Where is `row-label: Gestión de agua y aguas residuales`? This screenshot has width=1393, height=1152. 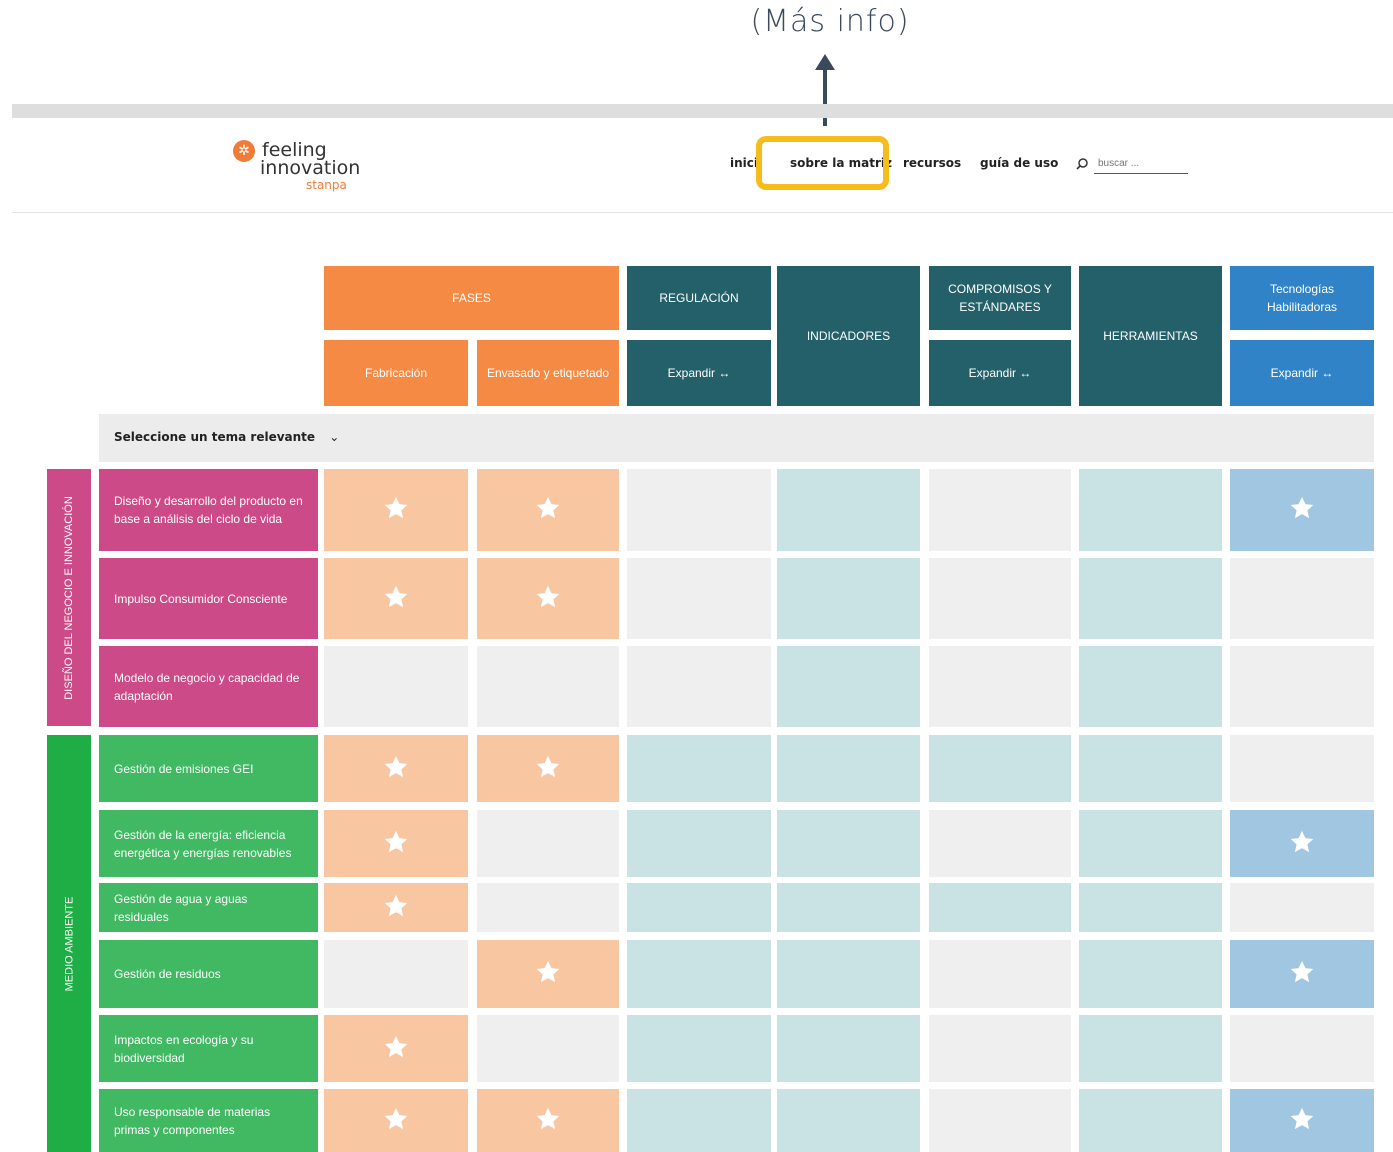 row-label: Gestión de agua y aguas residuales is located at coordinates (208, 907).